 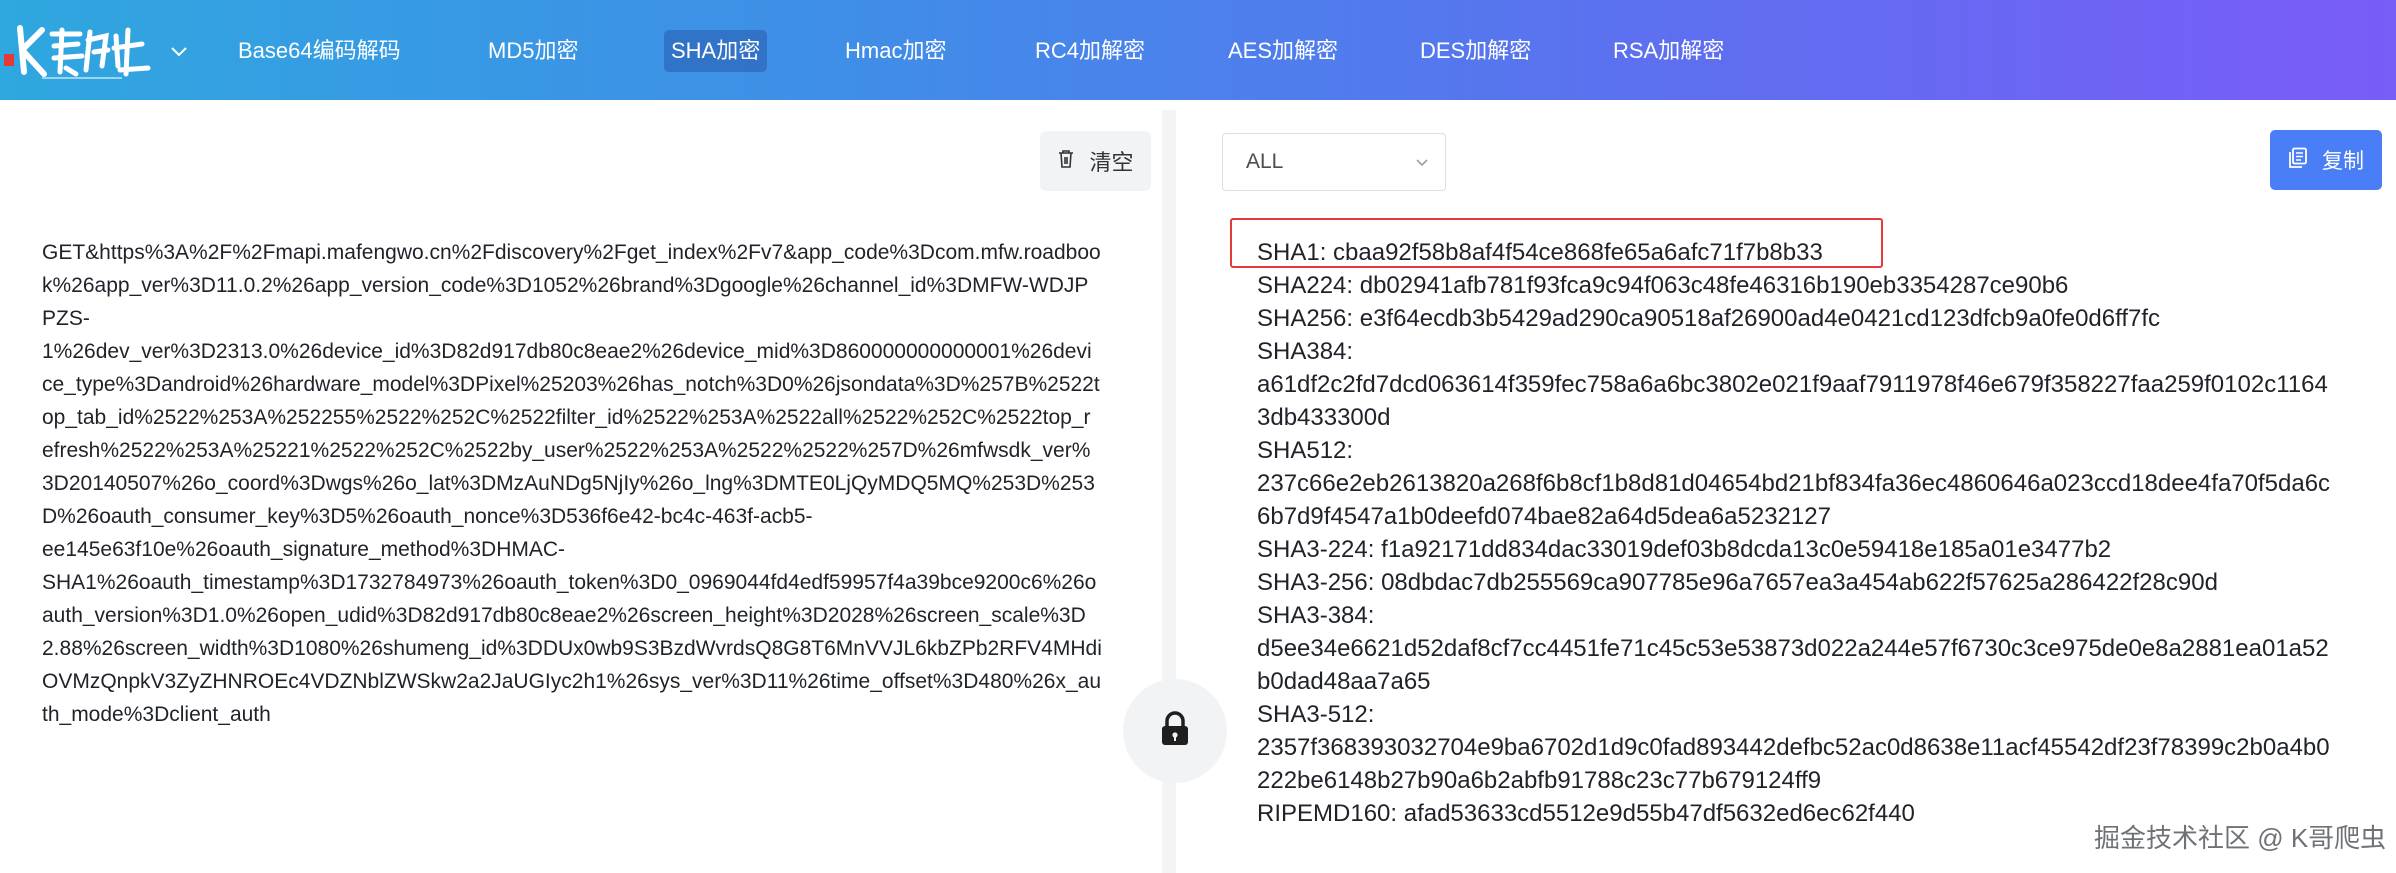 I want to click on nav-rc4: RC4加解密, so click(x=1090, y=51).